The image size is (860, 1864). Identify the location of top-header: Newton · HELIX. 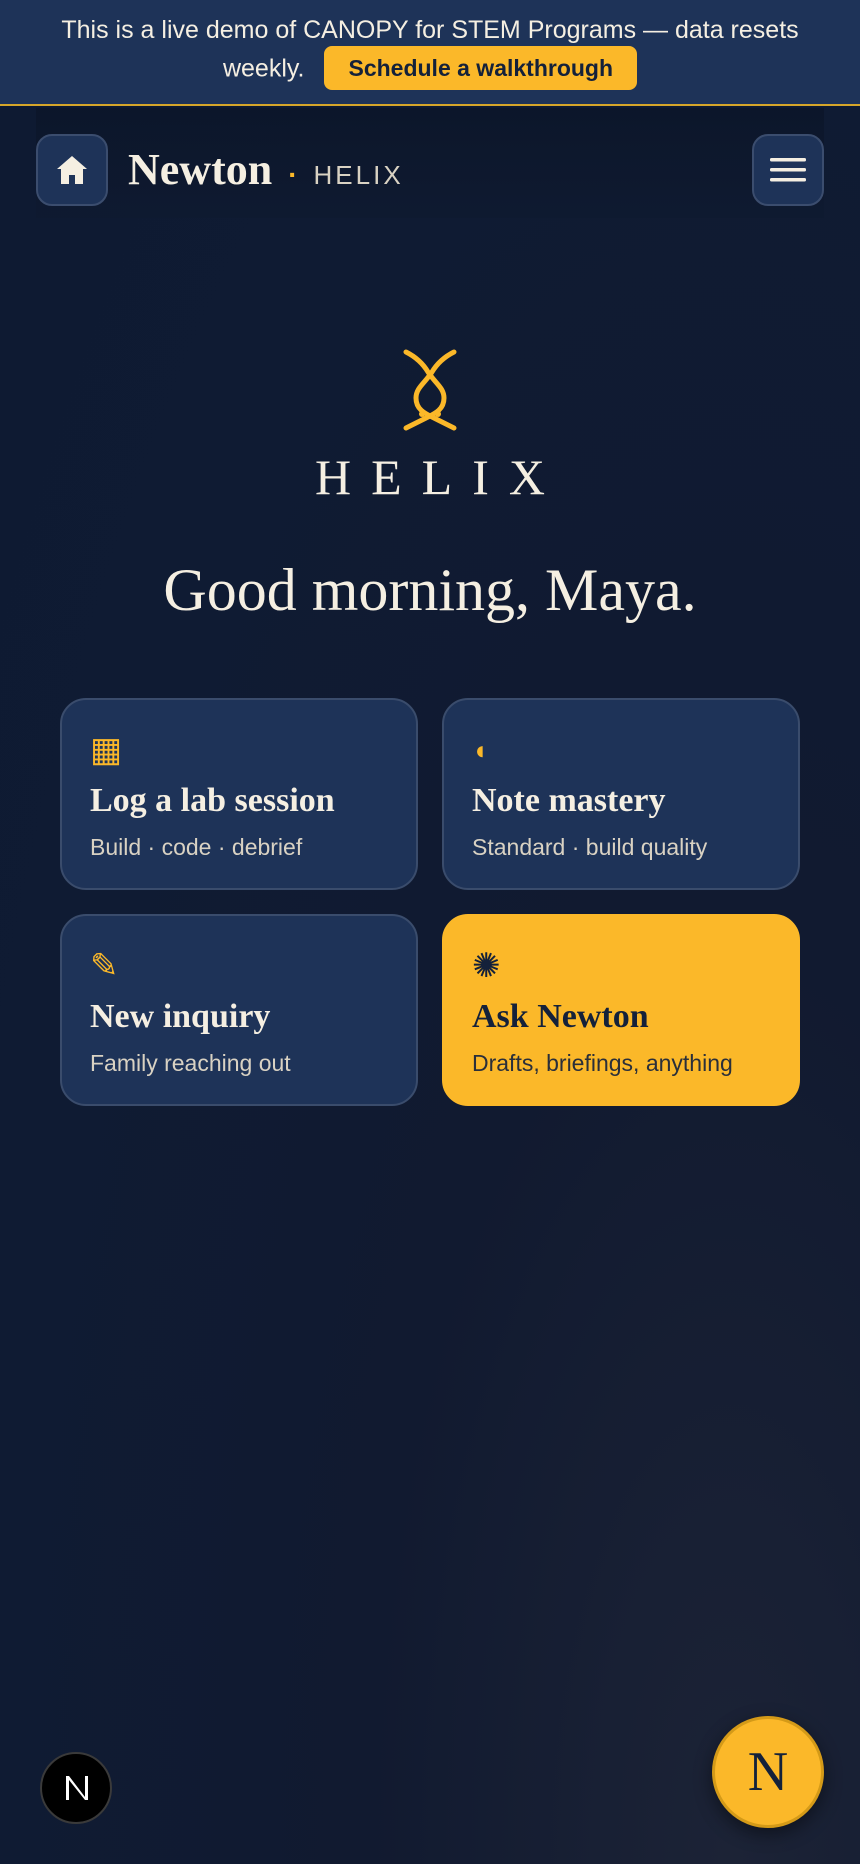
(430, 163).